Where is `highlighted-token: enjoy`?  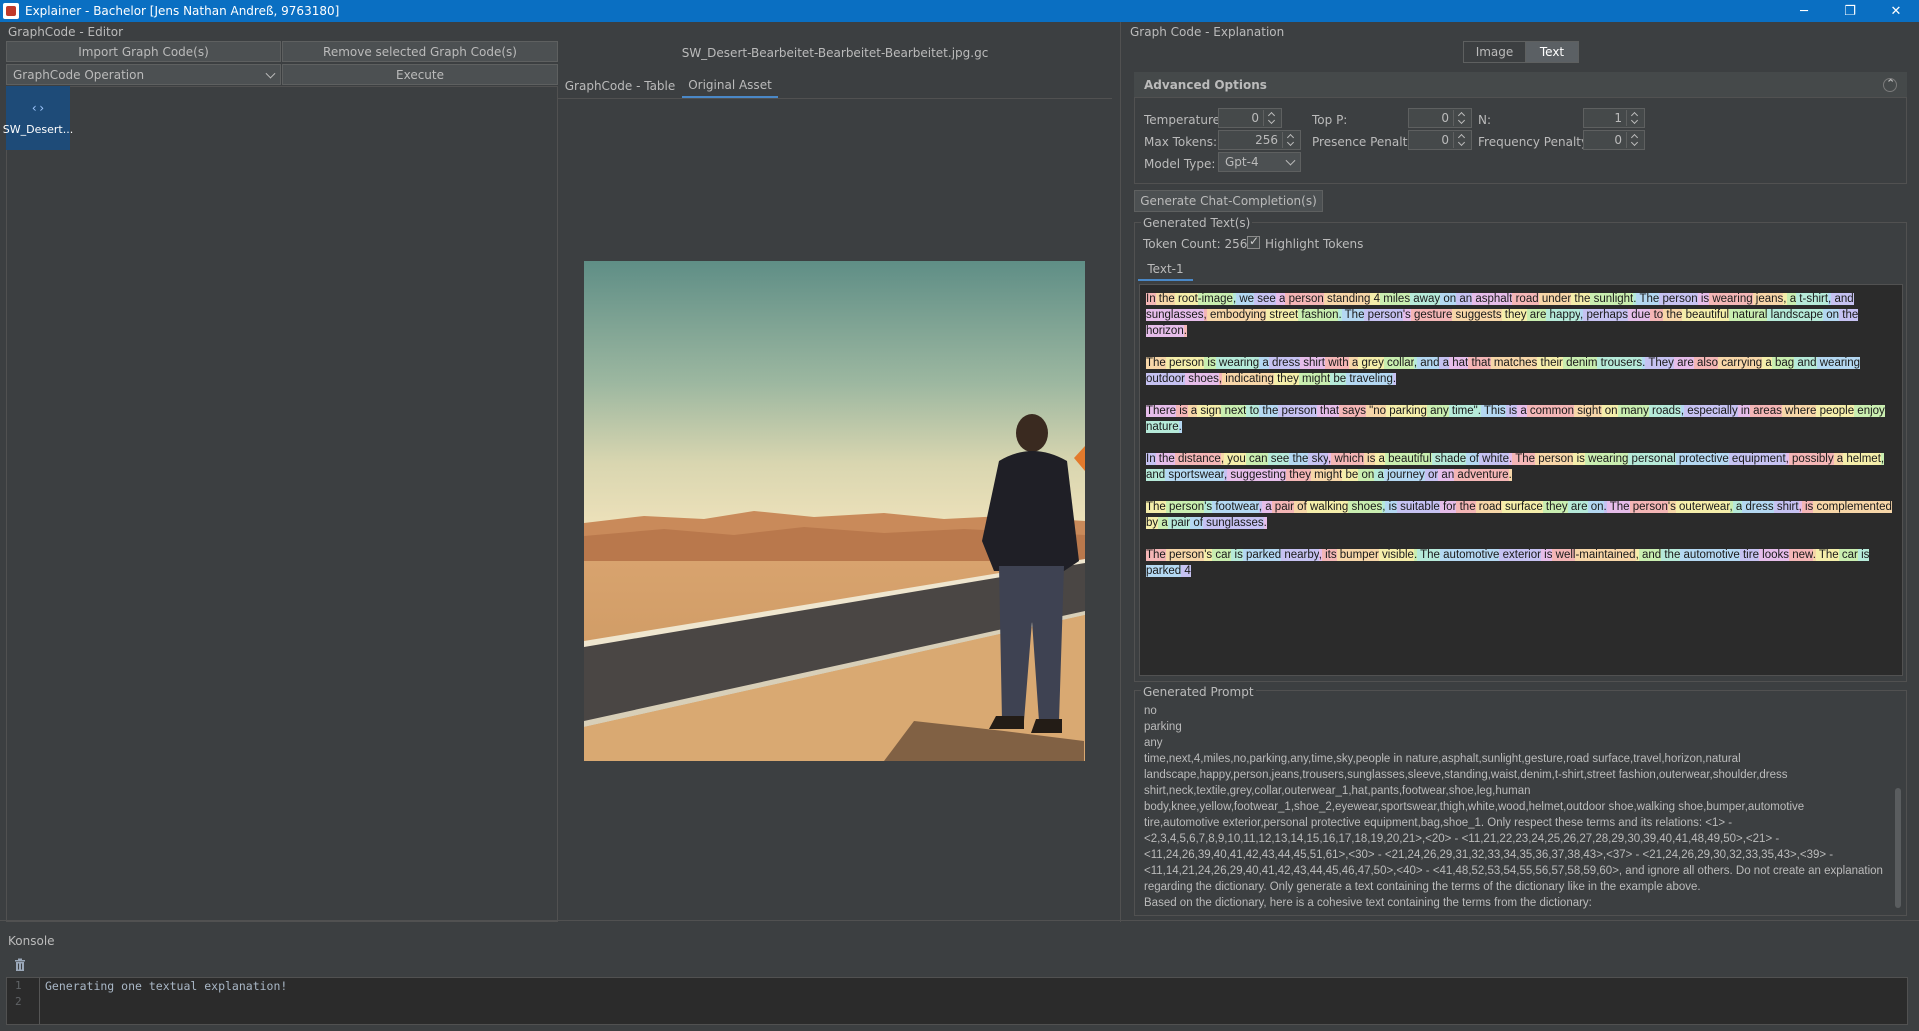 highlighted-token: enjoy is located at coordinates (1869, 411).